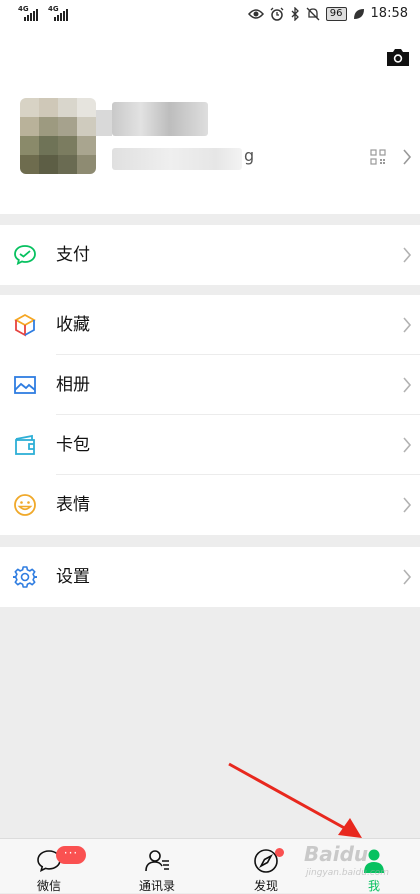  I want to click on menu-group-settings: 设置, so click(210, 577).